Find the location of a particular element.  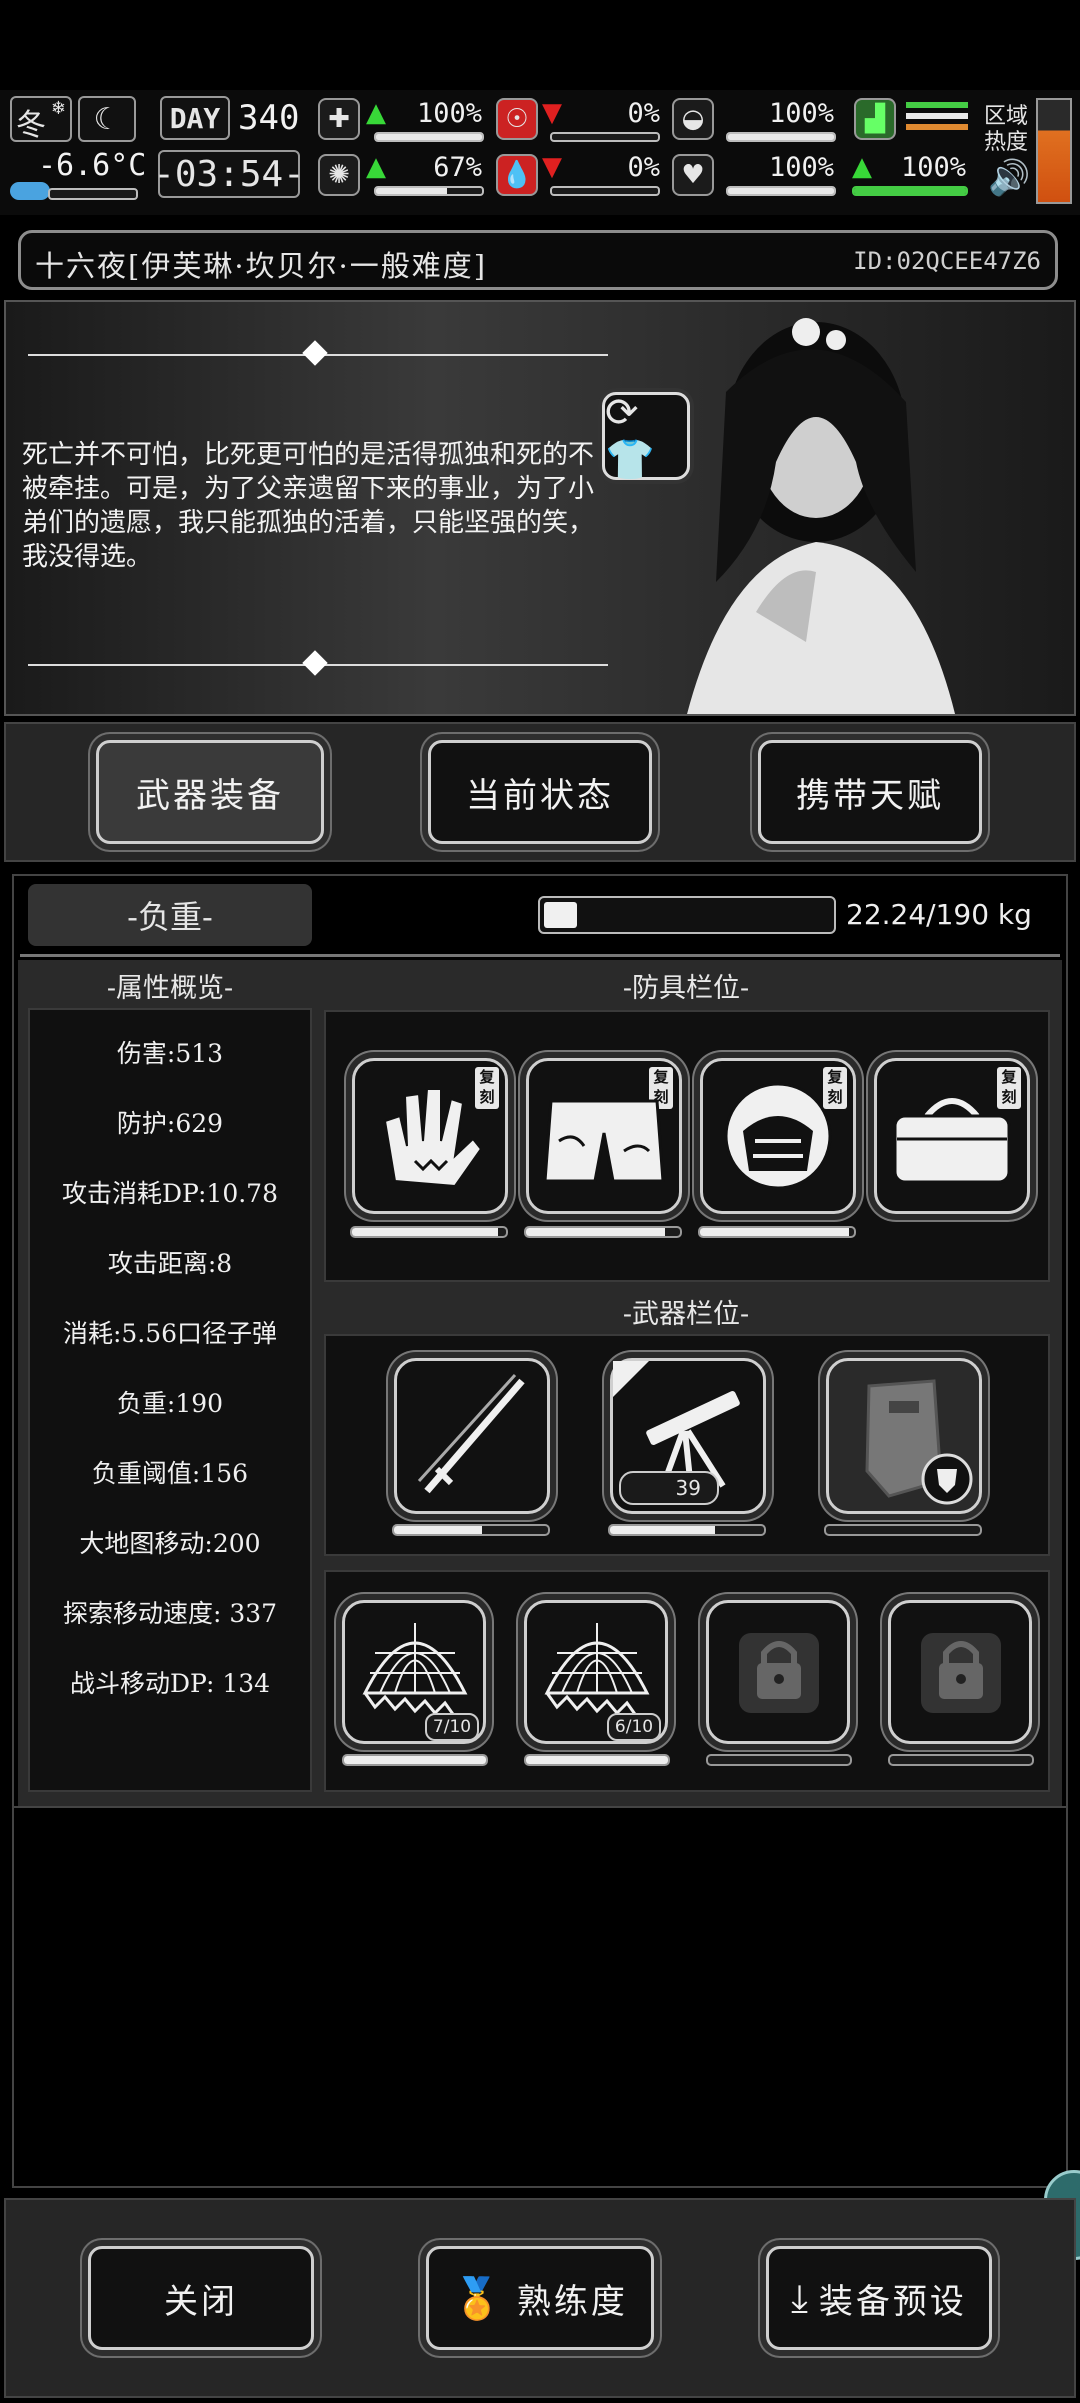

heart-icon: ♥ is located at coordinates (693, 175).